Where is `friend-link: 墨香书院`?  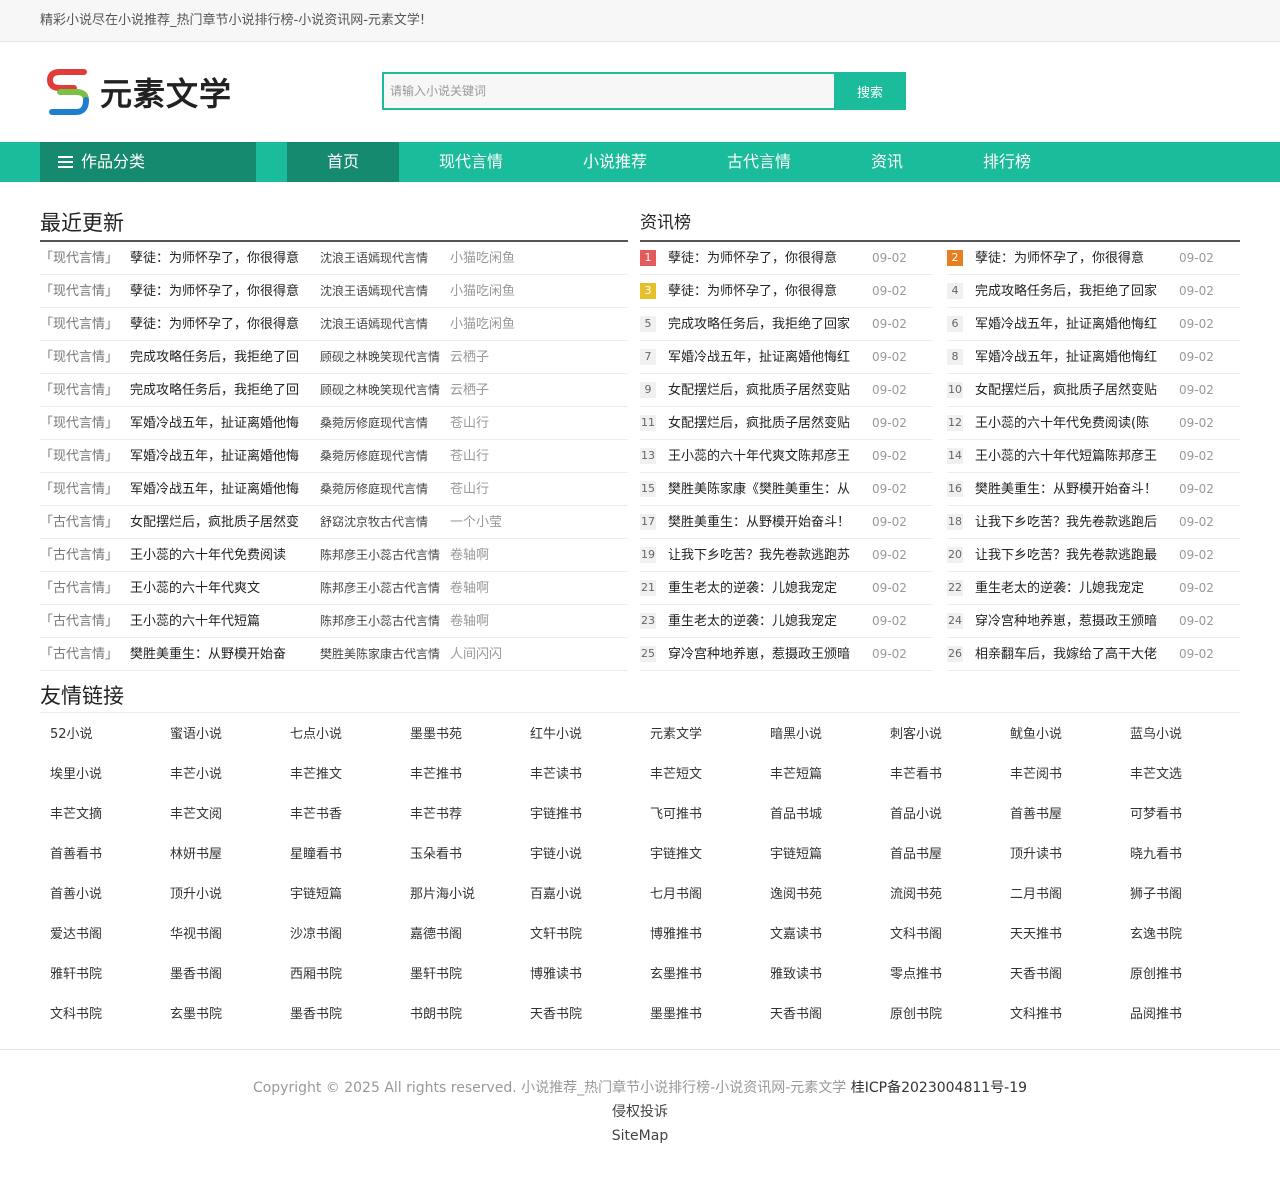
friend-link: 墨香书院 is located at coordinates (340, 1015).